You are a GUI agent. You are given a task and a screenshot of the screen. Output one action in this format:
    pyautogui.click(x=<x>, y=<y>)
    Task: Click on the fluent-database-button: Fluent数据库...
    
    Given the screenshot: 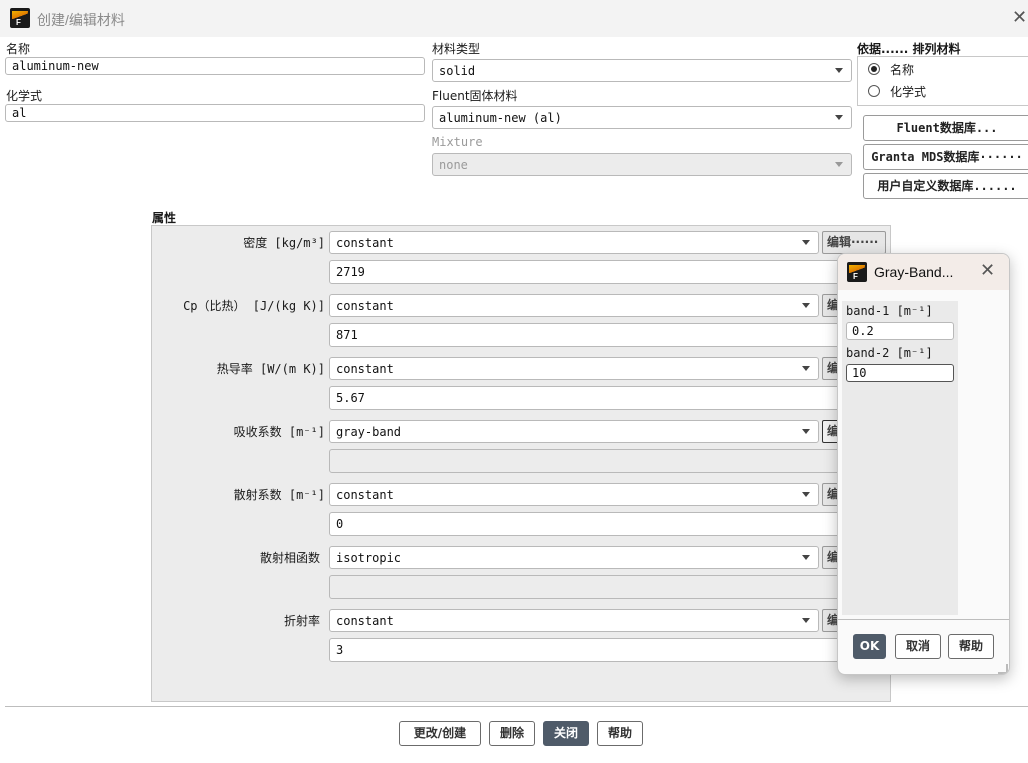 What is the action you would take?
    pyautogui.click(x=945, y=128)
    